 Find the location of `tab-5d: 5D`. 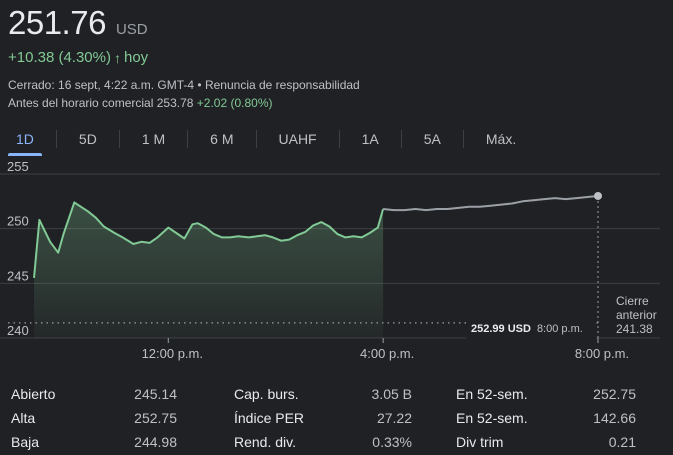

tab-5d: 5D is located at coordinates (88, 139).